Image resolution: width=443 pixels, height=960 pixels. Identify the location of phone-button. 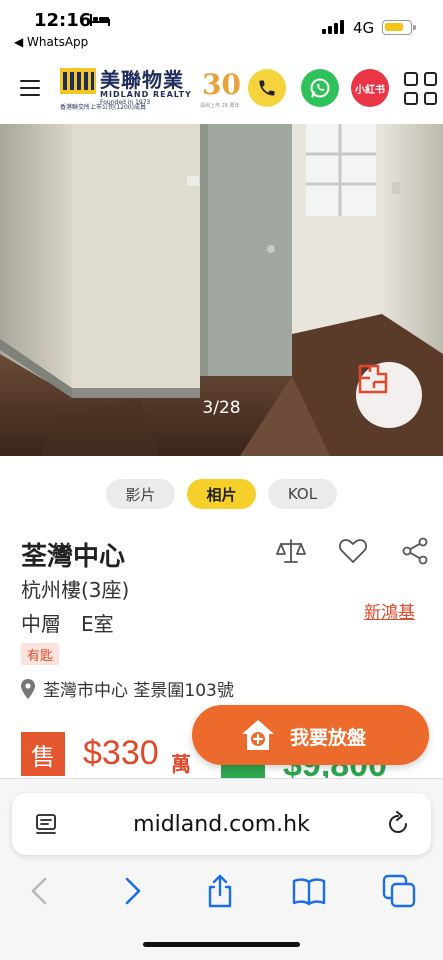
(267, 88).